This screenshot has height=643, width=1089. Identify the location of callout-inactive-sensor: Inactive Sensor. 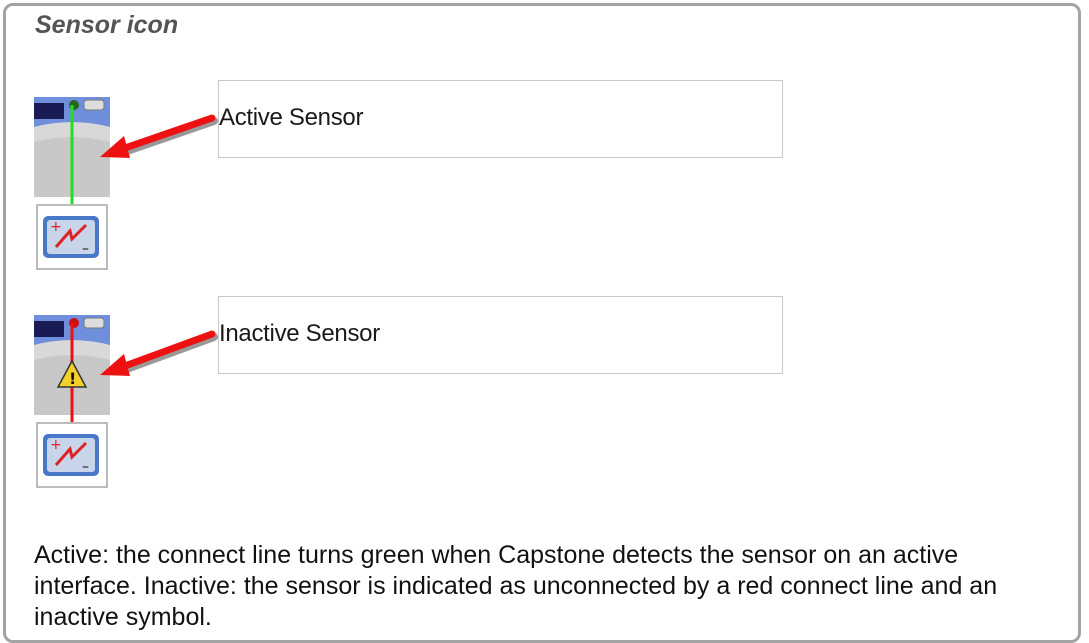
(500, 335).